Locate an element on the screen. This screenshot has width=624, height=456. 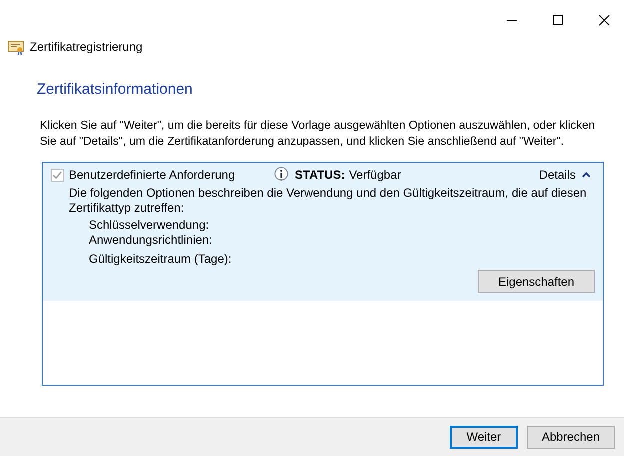
window-title: Zertifikatregistrierung is located at coordinates (86, 47).